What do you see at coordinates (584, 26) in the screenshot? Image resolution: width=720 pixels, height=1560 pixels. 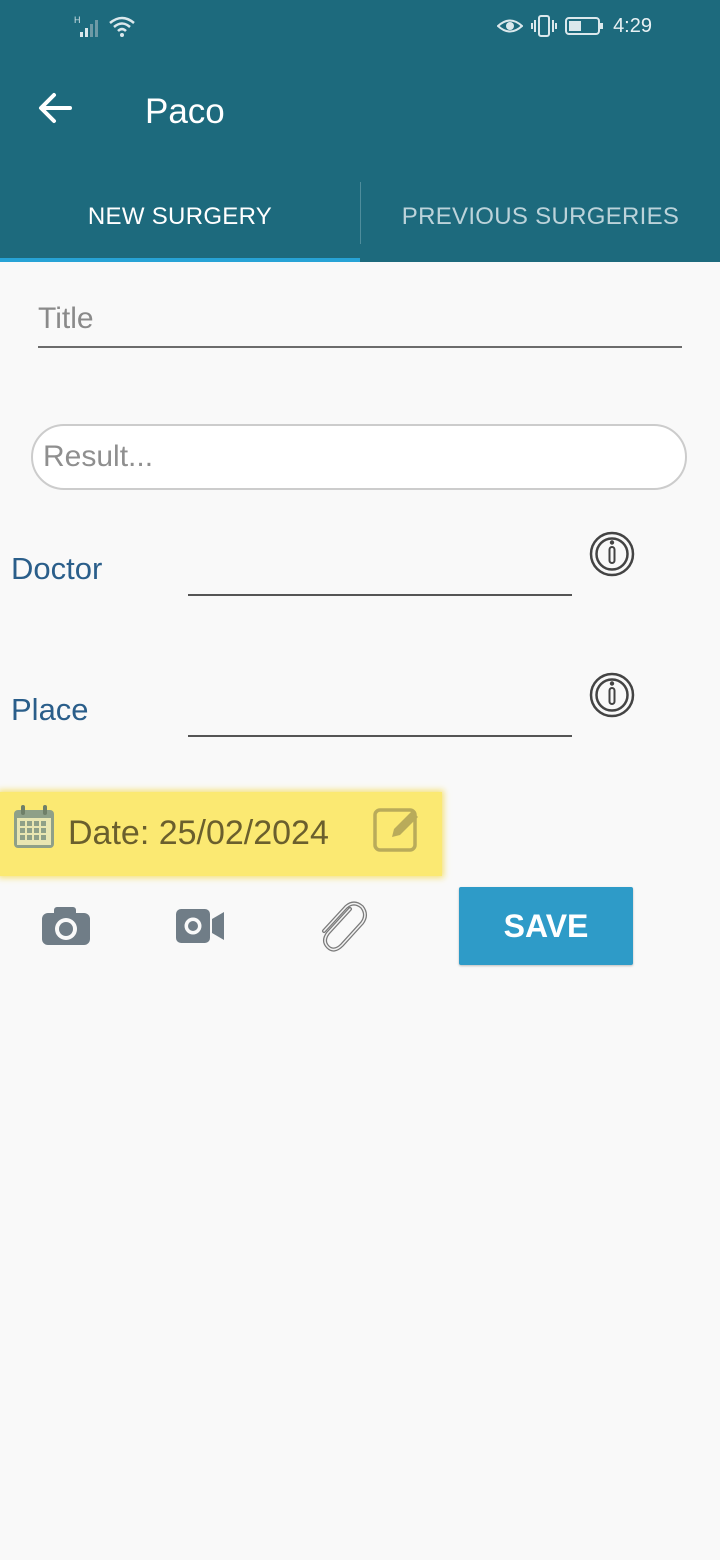 I see `battery-icon` at bounding box center [584, 26].